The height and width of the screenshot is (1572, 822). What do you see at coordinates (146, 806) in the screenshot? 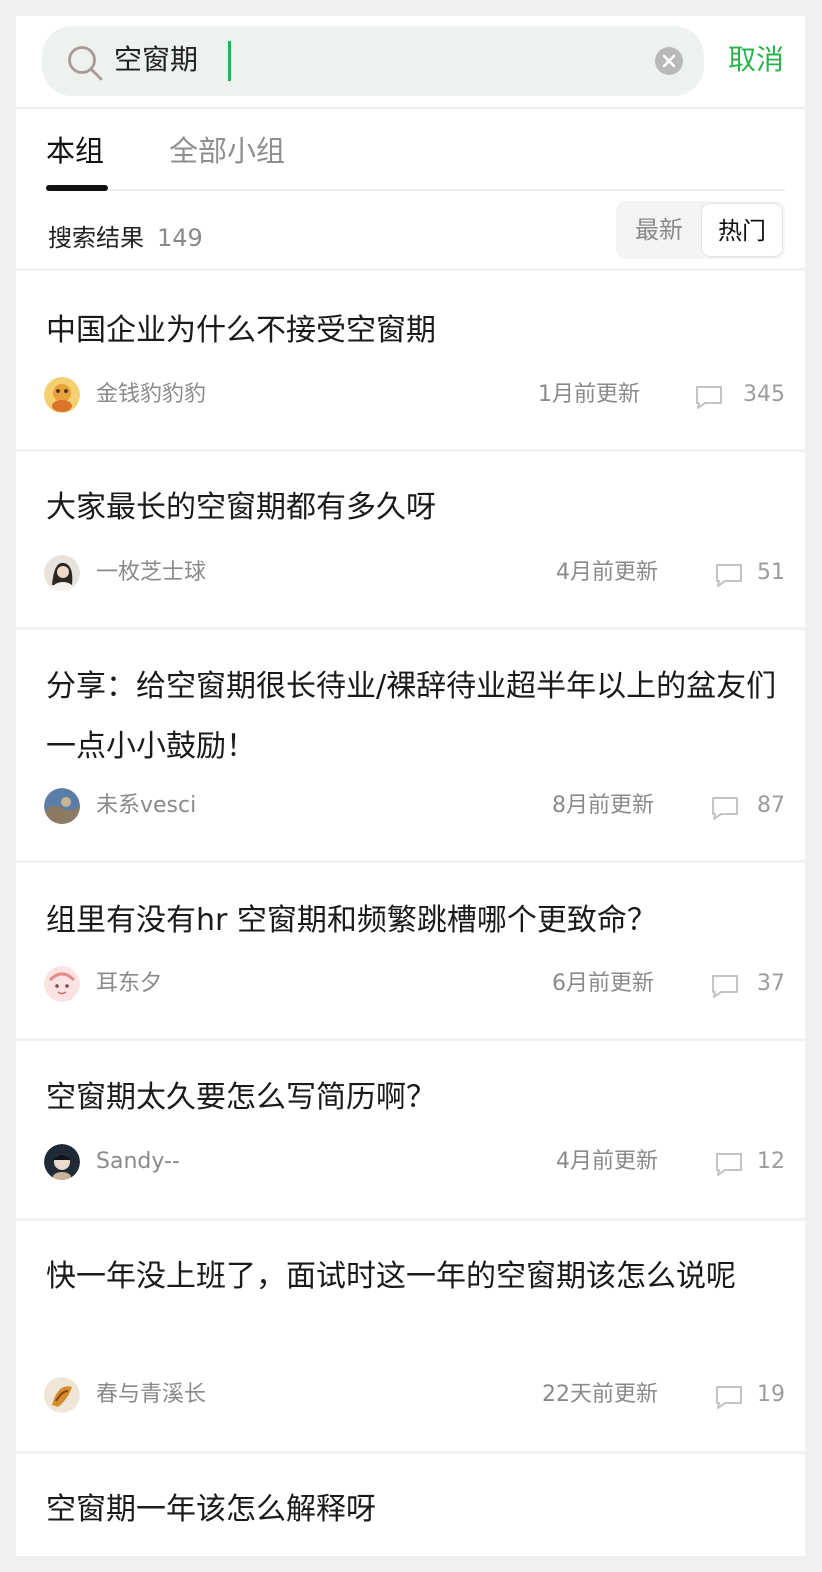
I see `author-name: 未系vesci` at bounding box center [146, 806].